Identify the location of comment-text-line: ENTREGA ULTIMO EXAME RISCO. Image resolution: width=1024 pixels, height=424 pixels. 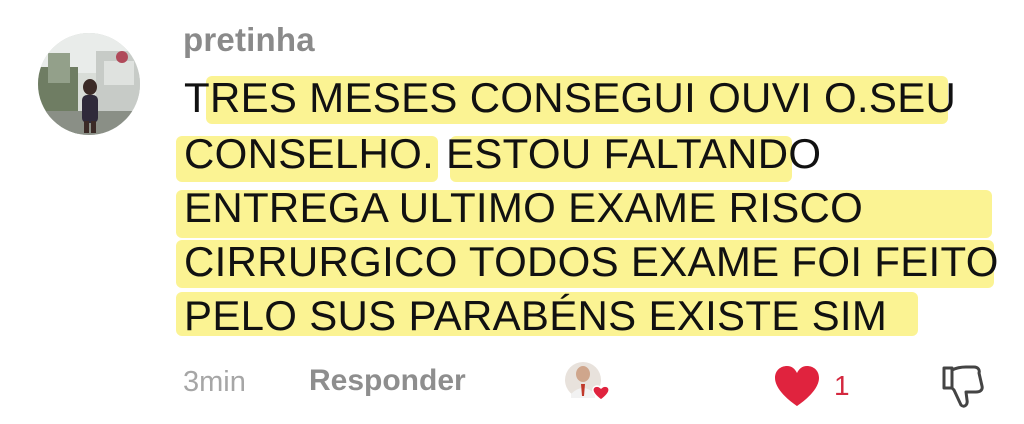
(524, 207).